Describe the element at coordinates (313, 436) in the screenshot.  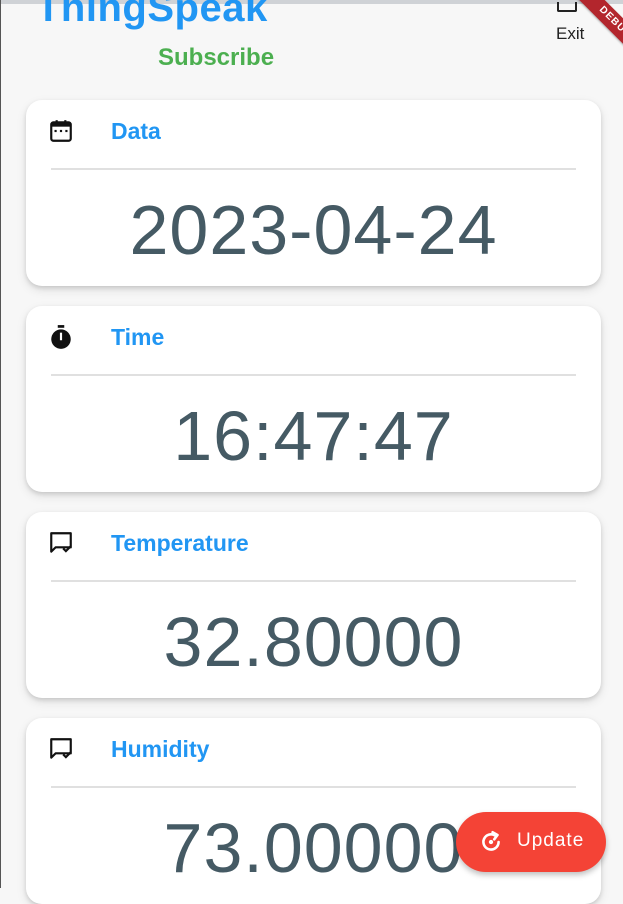
I see `card-value: 16:47:47` at that location.